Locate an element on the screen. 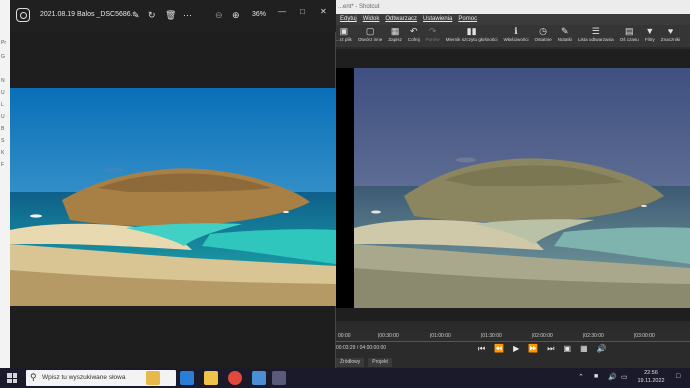 Image resolution: width=690 pixels, height=388 pixels. menu-settings: Ustawienia is located at coordinates (437, 19).